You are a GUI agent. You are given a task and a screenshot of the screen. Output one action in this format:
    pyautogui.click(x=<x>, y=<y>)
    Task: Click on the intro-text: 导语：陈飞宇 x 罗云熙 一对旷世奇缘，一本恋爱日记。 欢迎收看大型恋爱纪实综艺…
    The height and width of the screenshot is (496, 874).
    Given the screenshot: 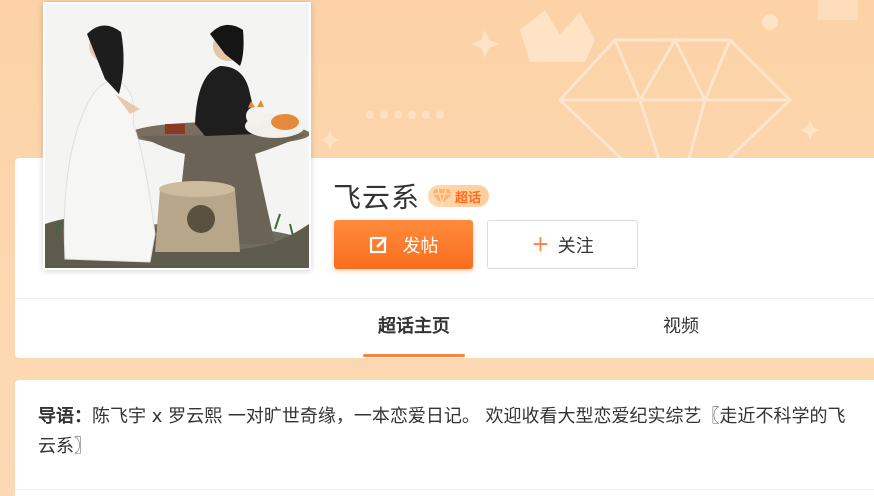 What is the action you would take?
    pyautogui.click(x=448, y=432)
    